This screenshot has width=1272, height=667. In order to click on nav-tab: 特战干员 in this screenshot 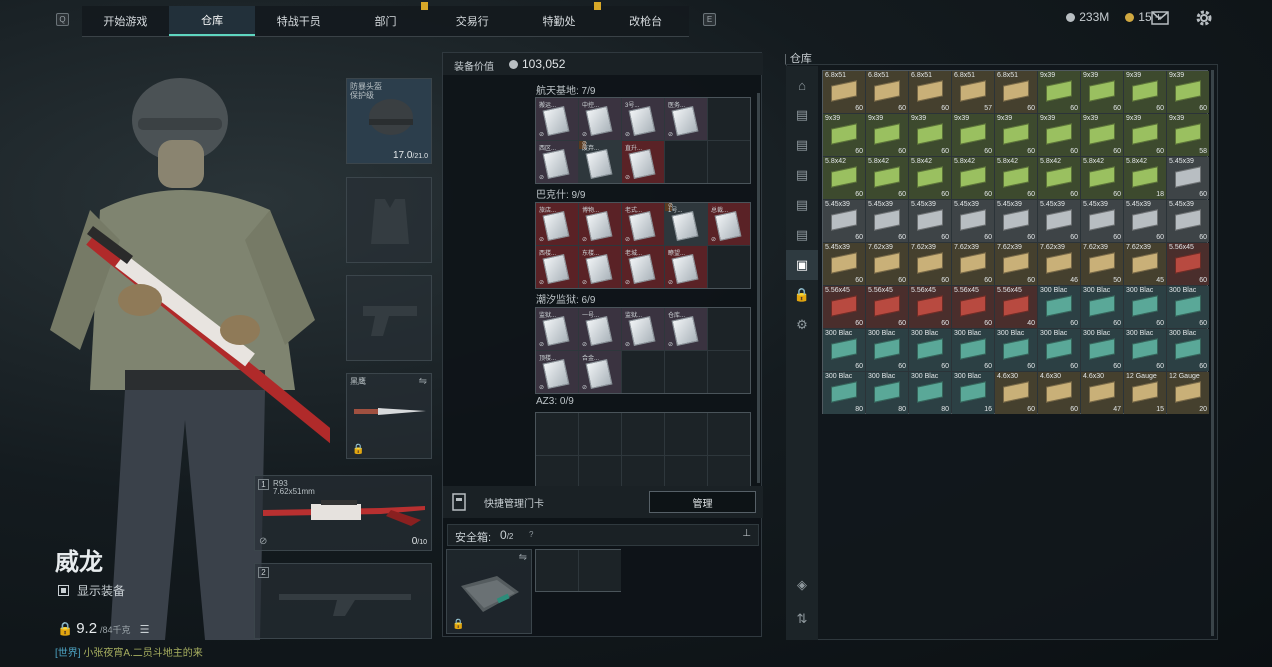, I will do `click(298, 21)`.